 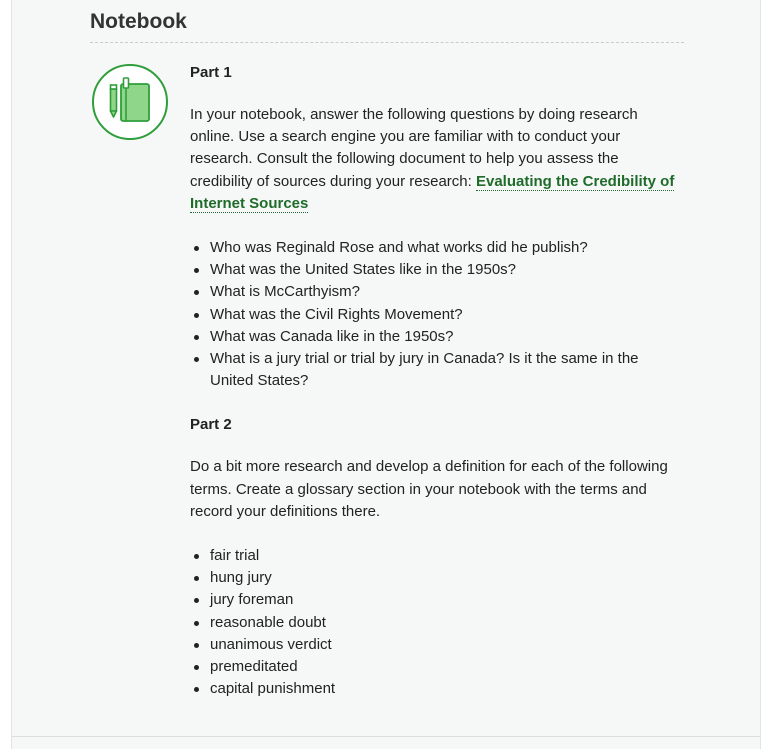 What do you see at coordinates (435, 337) in the screenshot?
I see `list-item: What was Canada like in the 1950s?` at bounding box center [435, 337].